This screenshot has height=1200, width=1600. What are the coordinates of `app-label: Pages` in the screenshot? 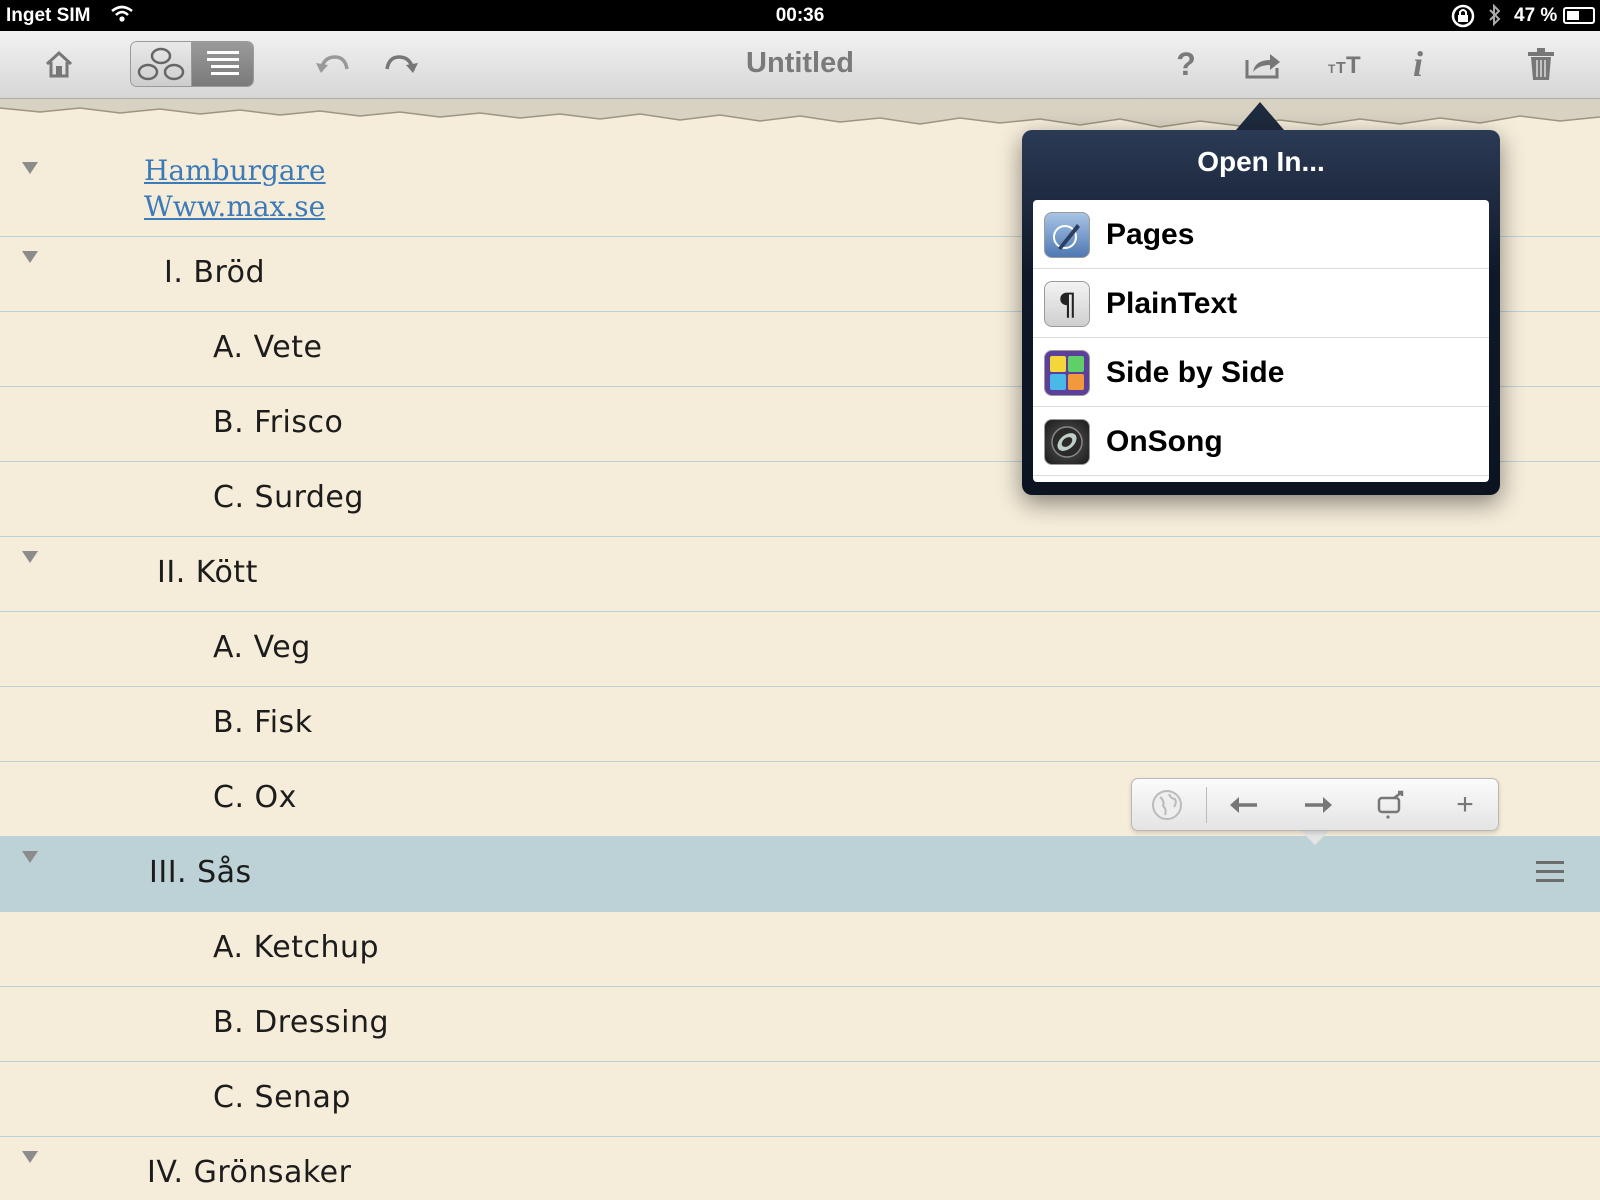 It's located at (1150, 234).